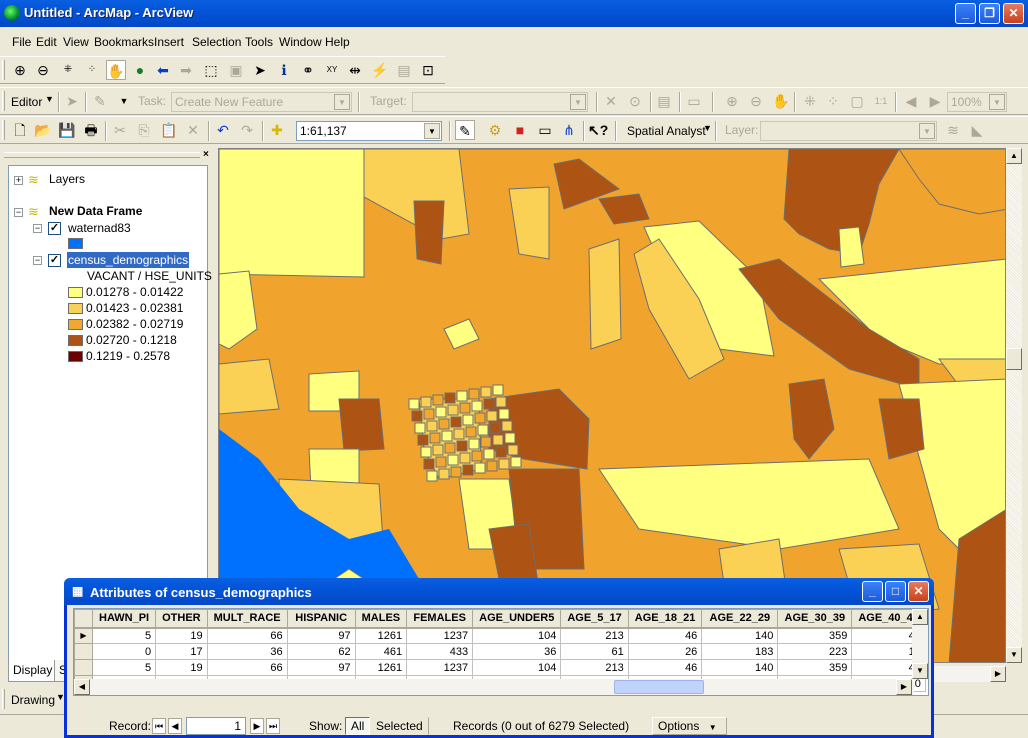 Image resolution: width=1028 pixels, height=738 pixels. I want to click on column-header: HAWN_PI, so click(124, 619).